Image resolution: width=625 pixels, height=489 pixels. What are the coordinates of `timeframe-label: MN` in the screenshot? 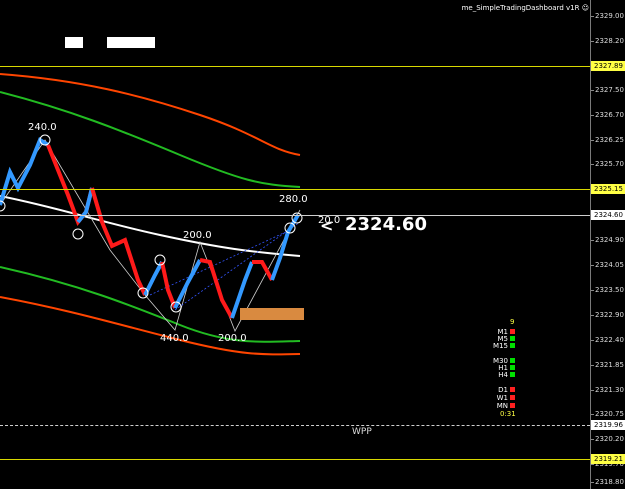 It's located at (502, 406).